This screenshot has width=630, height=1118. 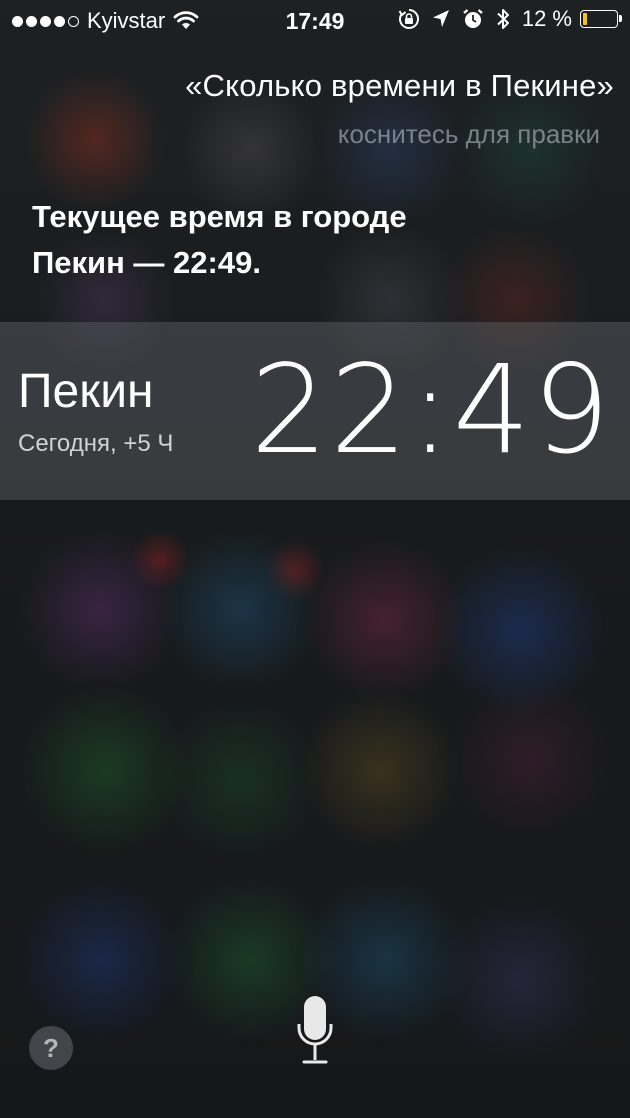 What do you see at coordinates (546, 18) in the screenshot?
I see `battery-percentage: 12 %` at bounding box center [546, 18].